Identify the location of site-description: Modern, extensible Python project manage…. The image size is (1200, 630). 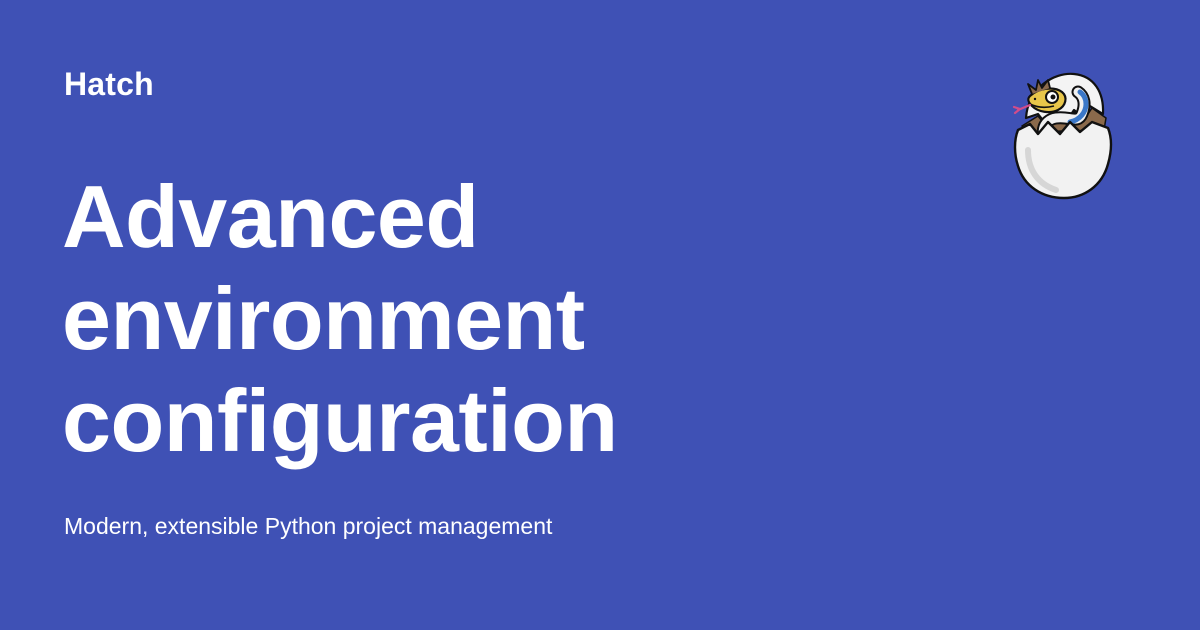
(308, 526).